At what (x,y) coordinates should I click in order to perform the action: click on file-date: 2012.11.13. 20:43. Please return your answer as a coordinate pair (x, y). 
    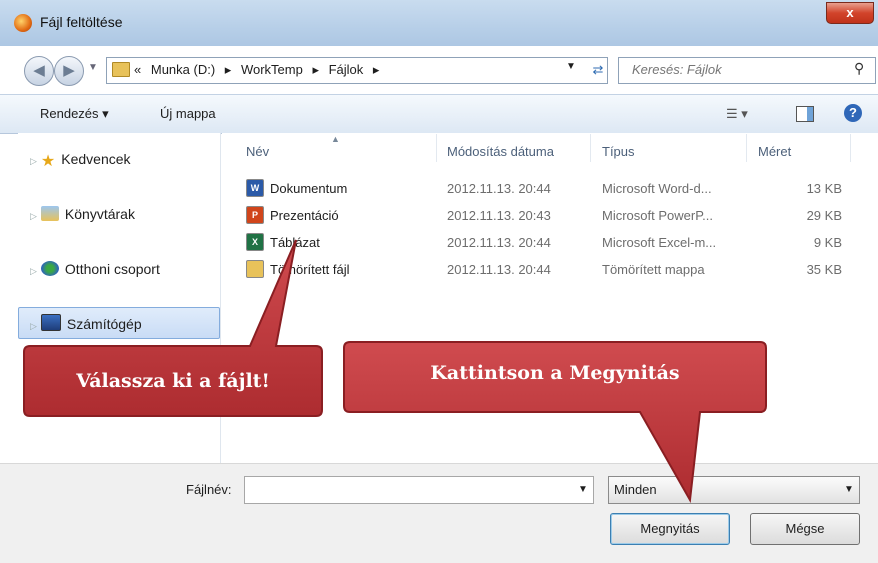
    Looking at the image, I should click on (499, 215).